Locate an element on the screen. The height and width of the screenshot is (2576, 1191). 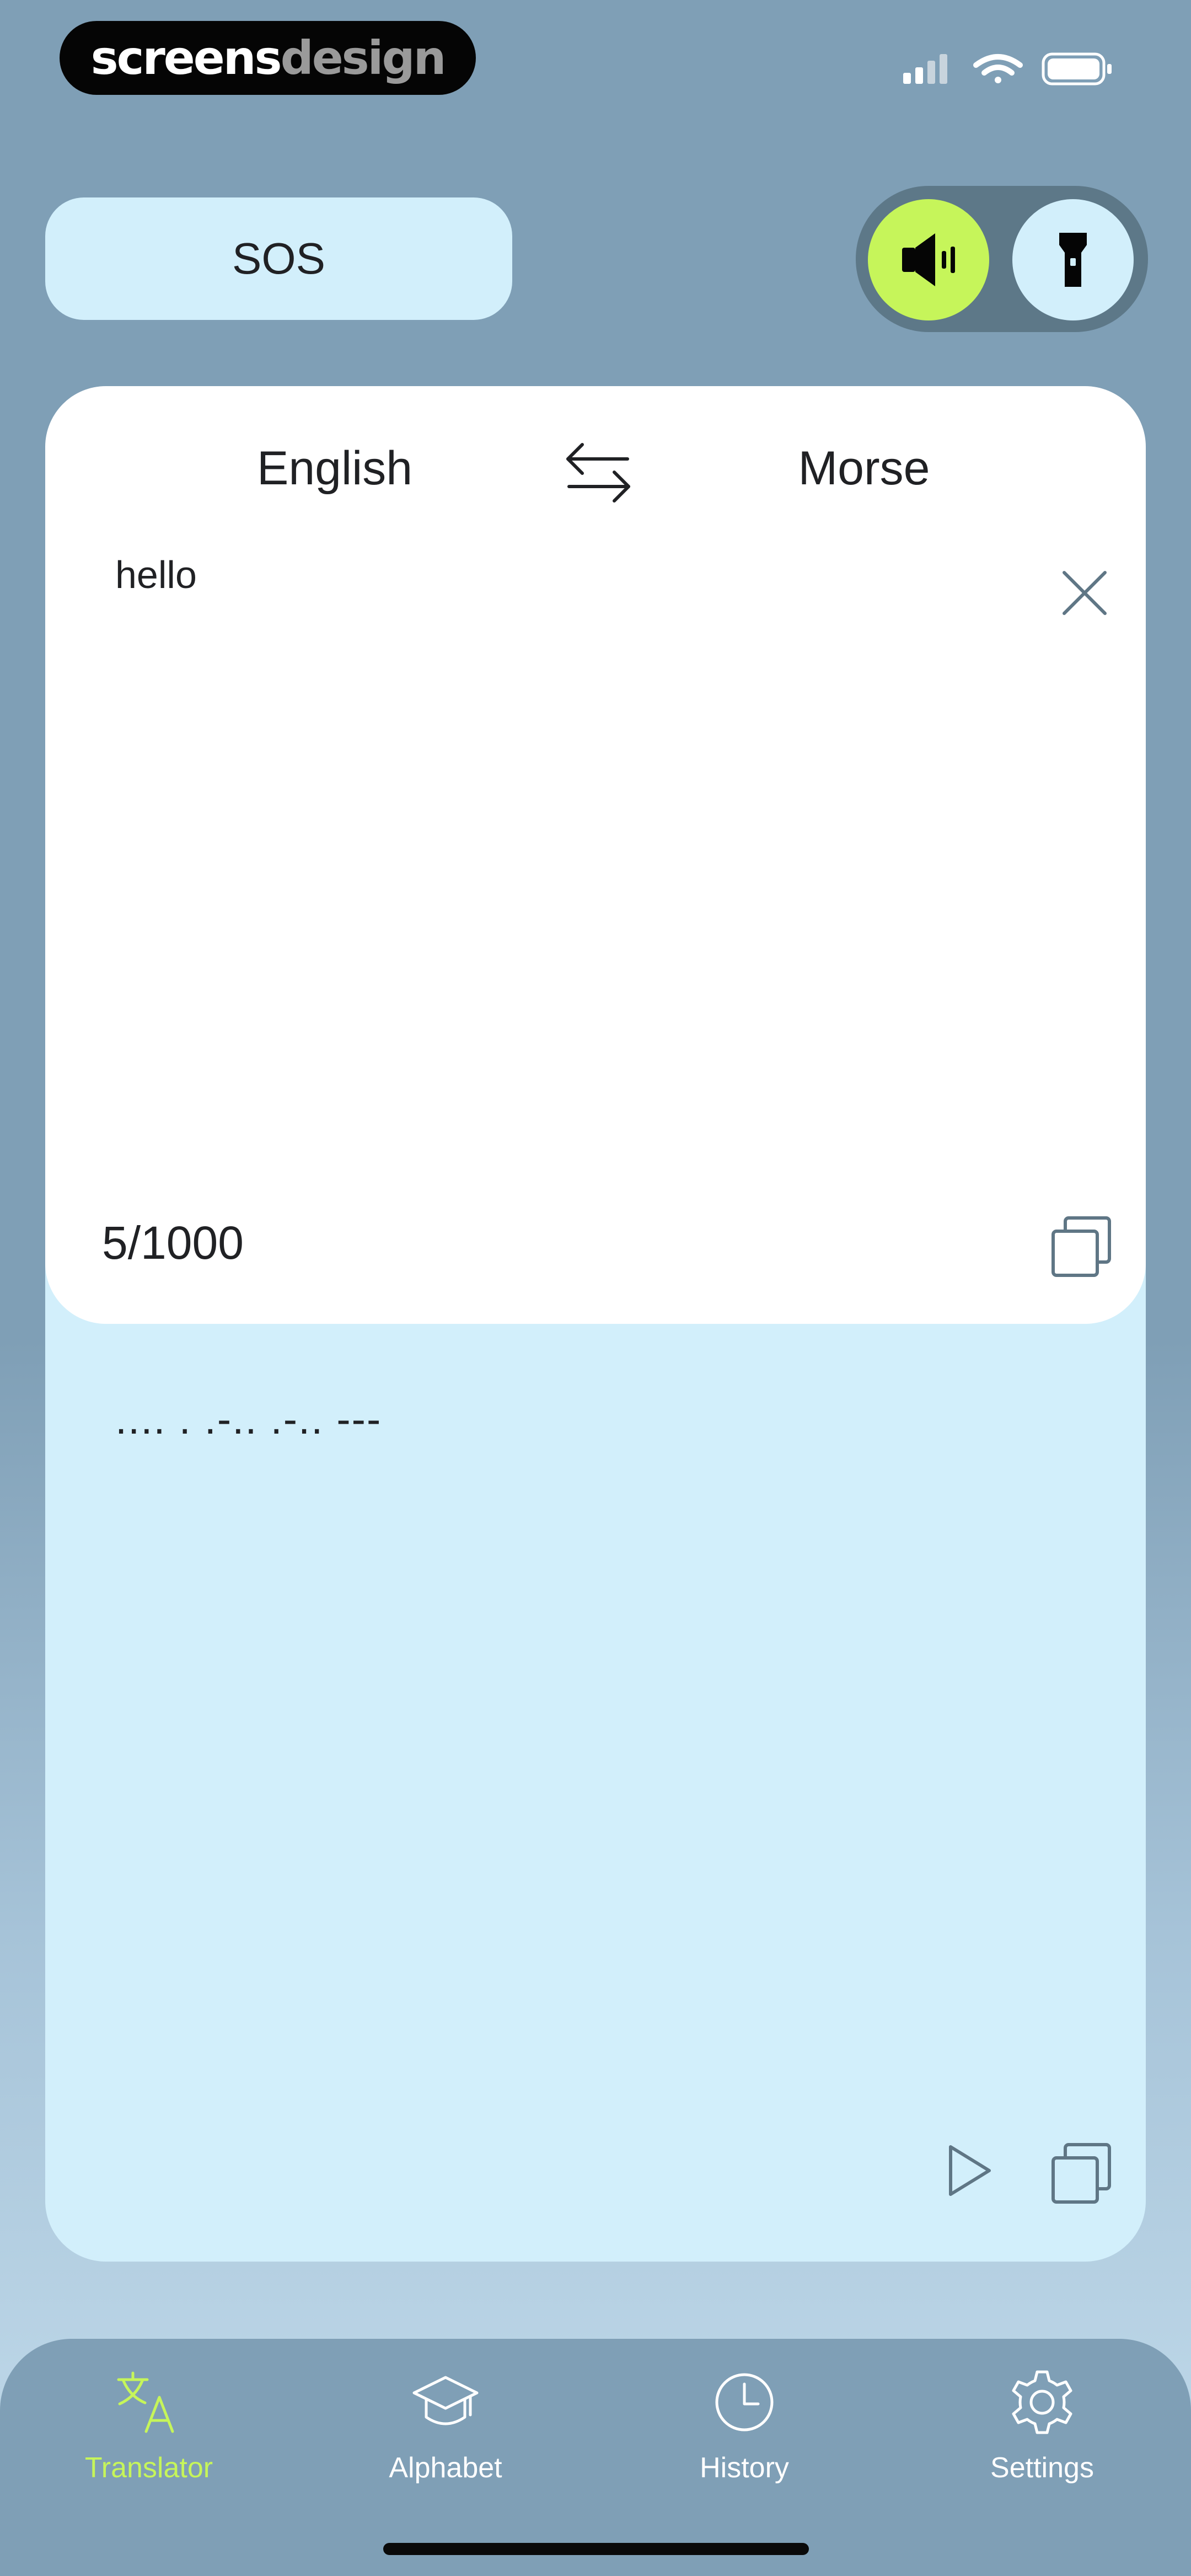
brand-text-secondary: design is located at coordinates (363, 58).